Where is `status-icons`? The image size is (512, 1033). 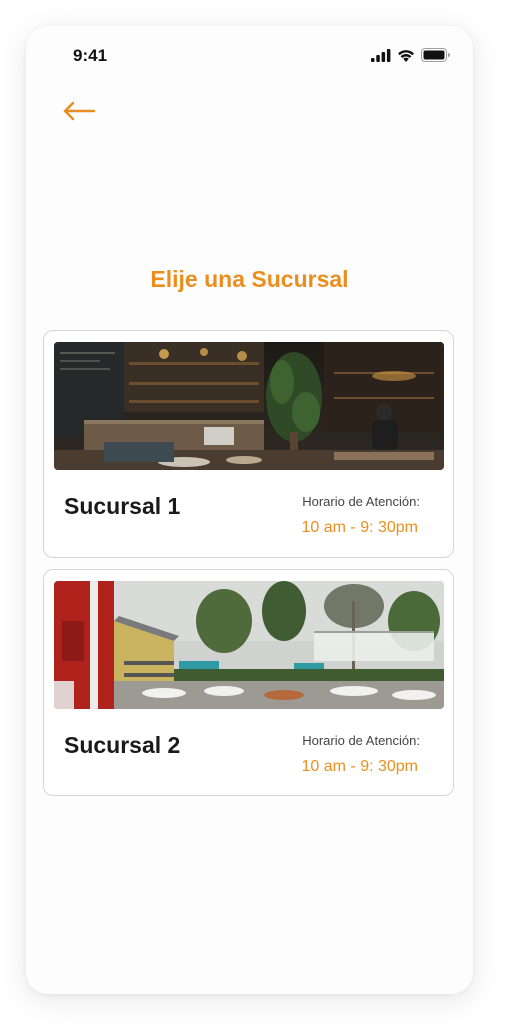
status-icons is located at coordinates (411, 55).